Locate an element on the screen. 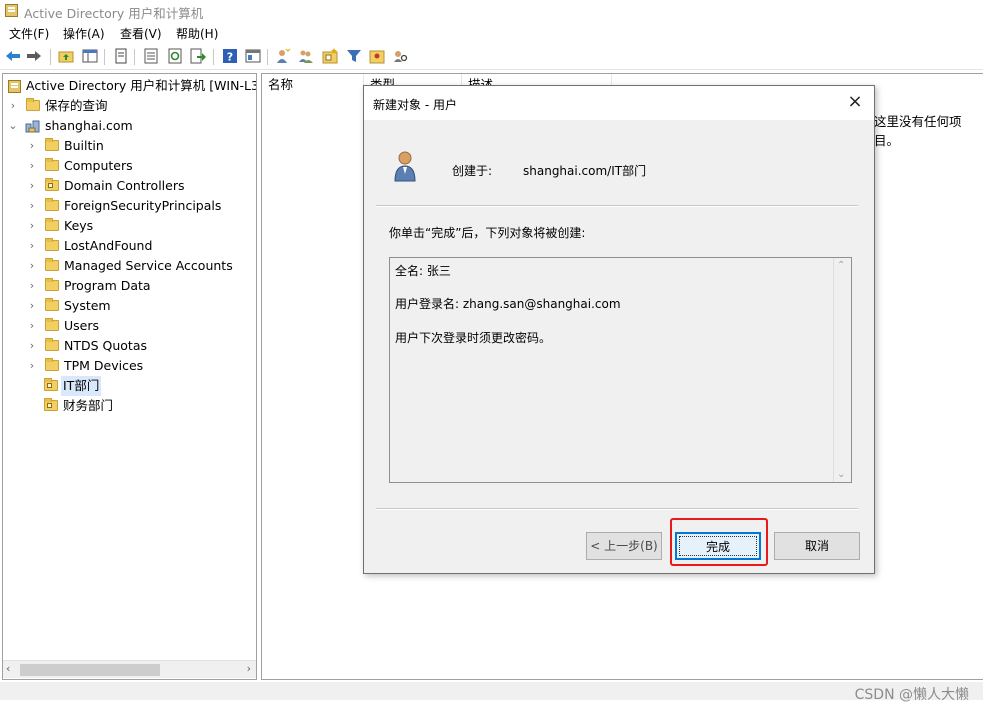 The height and width of the screenshot is (704, 983). find-icon is located at coordinates (400, 56).